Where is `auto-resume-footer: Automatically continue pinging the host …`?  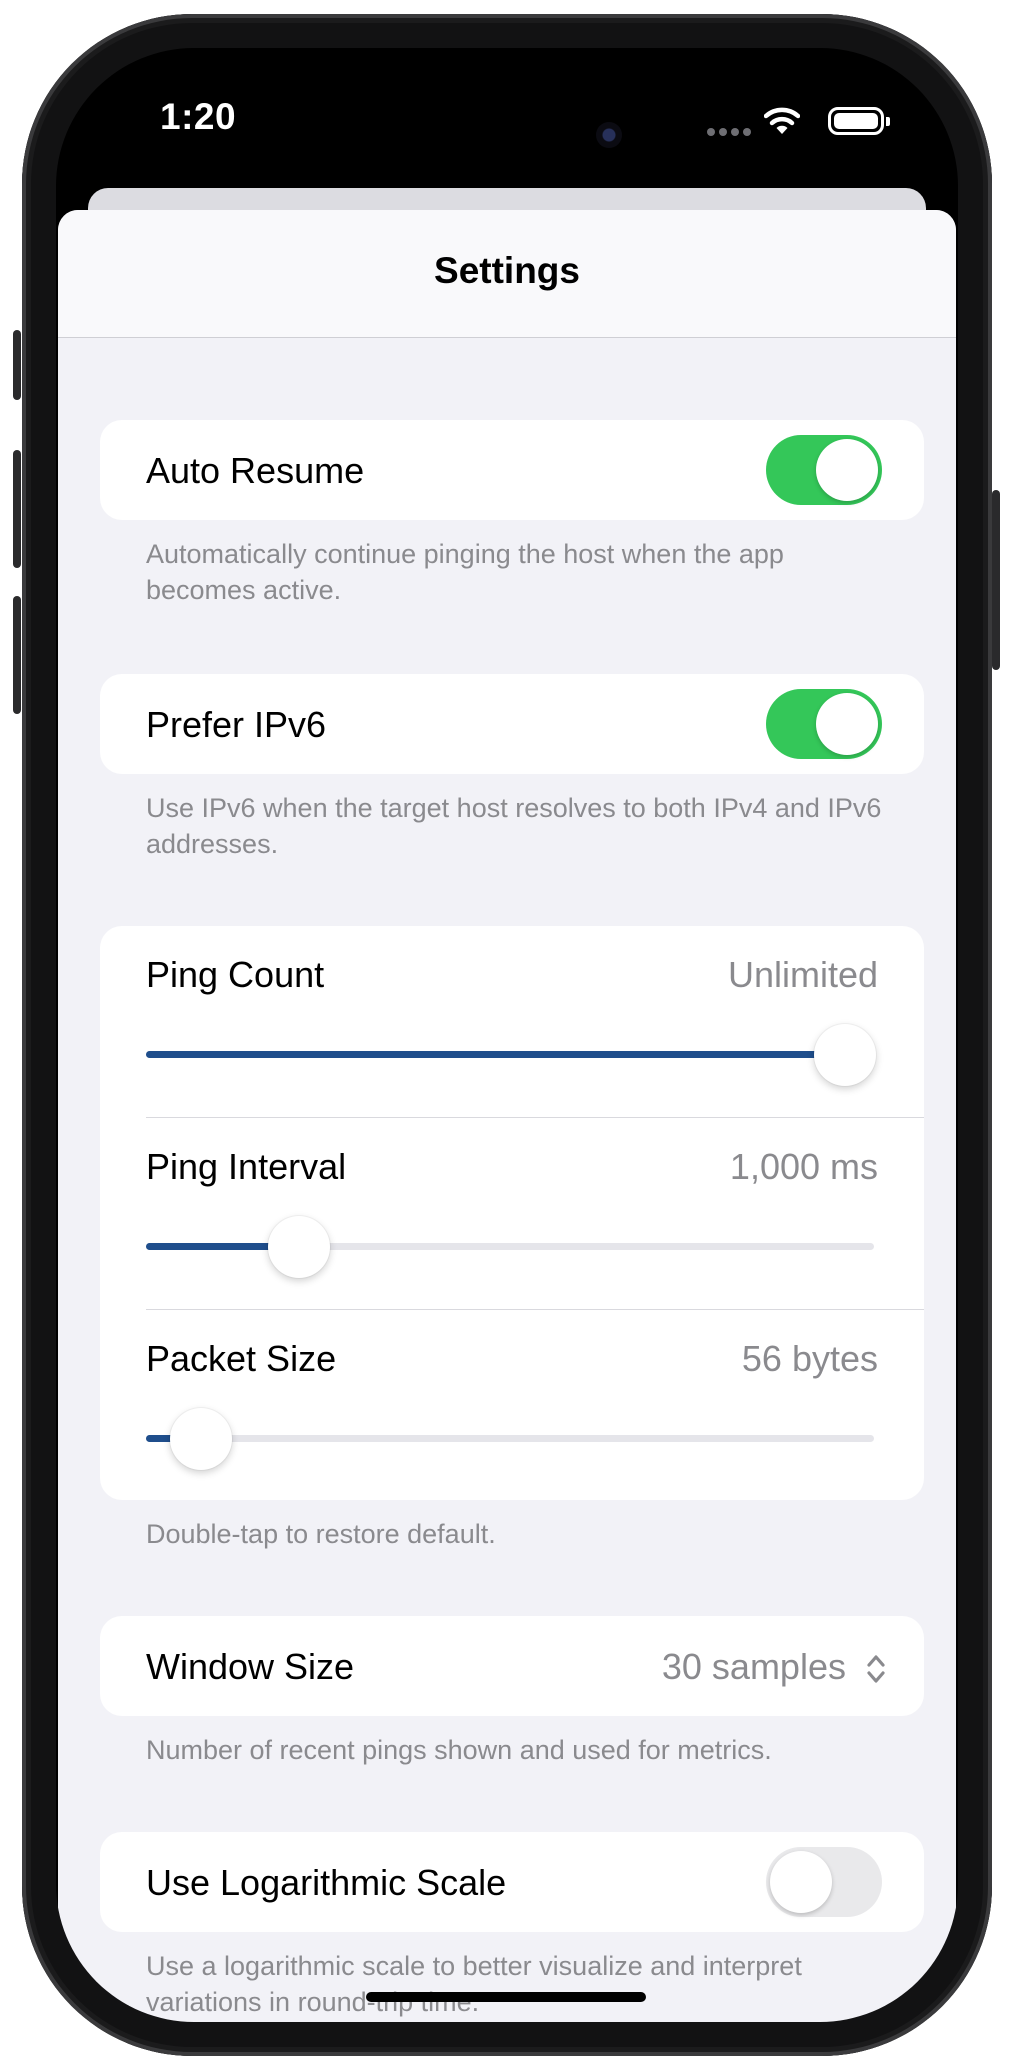
auto-resume-footer: Automatically continue pinging the host … is located at coordinates (465, 572).